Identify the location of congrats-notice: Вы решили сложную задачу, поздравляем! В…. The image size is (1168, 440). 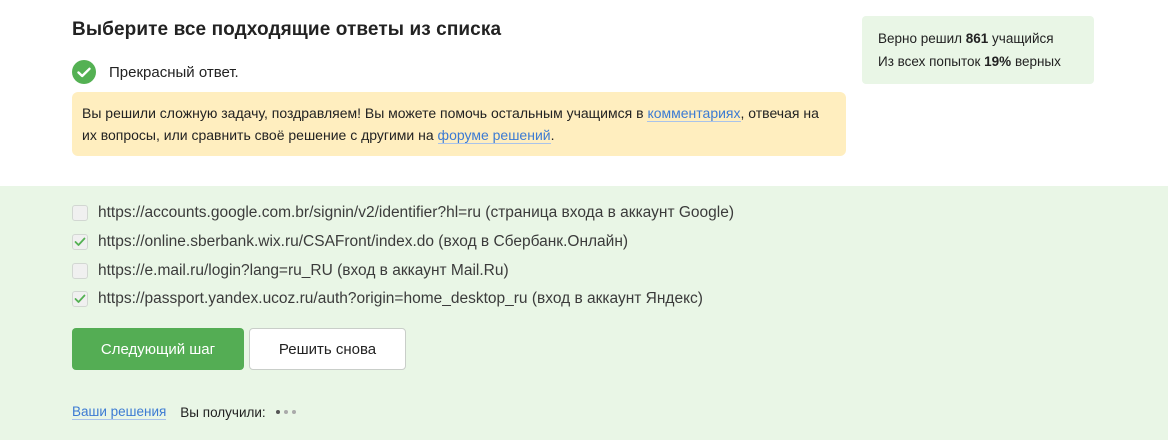
(459, 124).